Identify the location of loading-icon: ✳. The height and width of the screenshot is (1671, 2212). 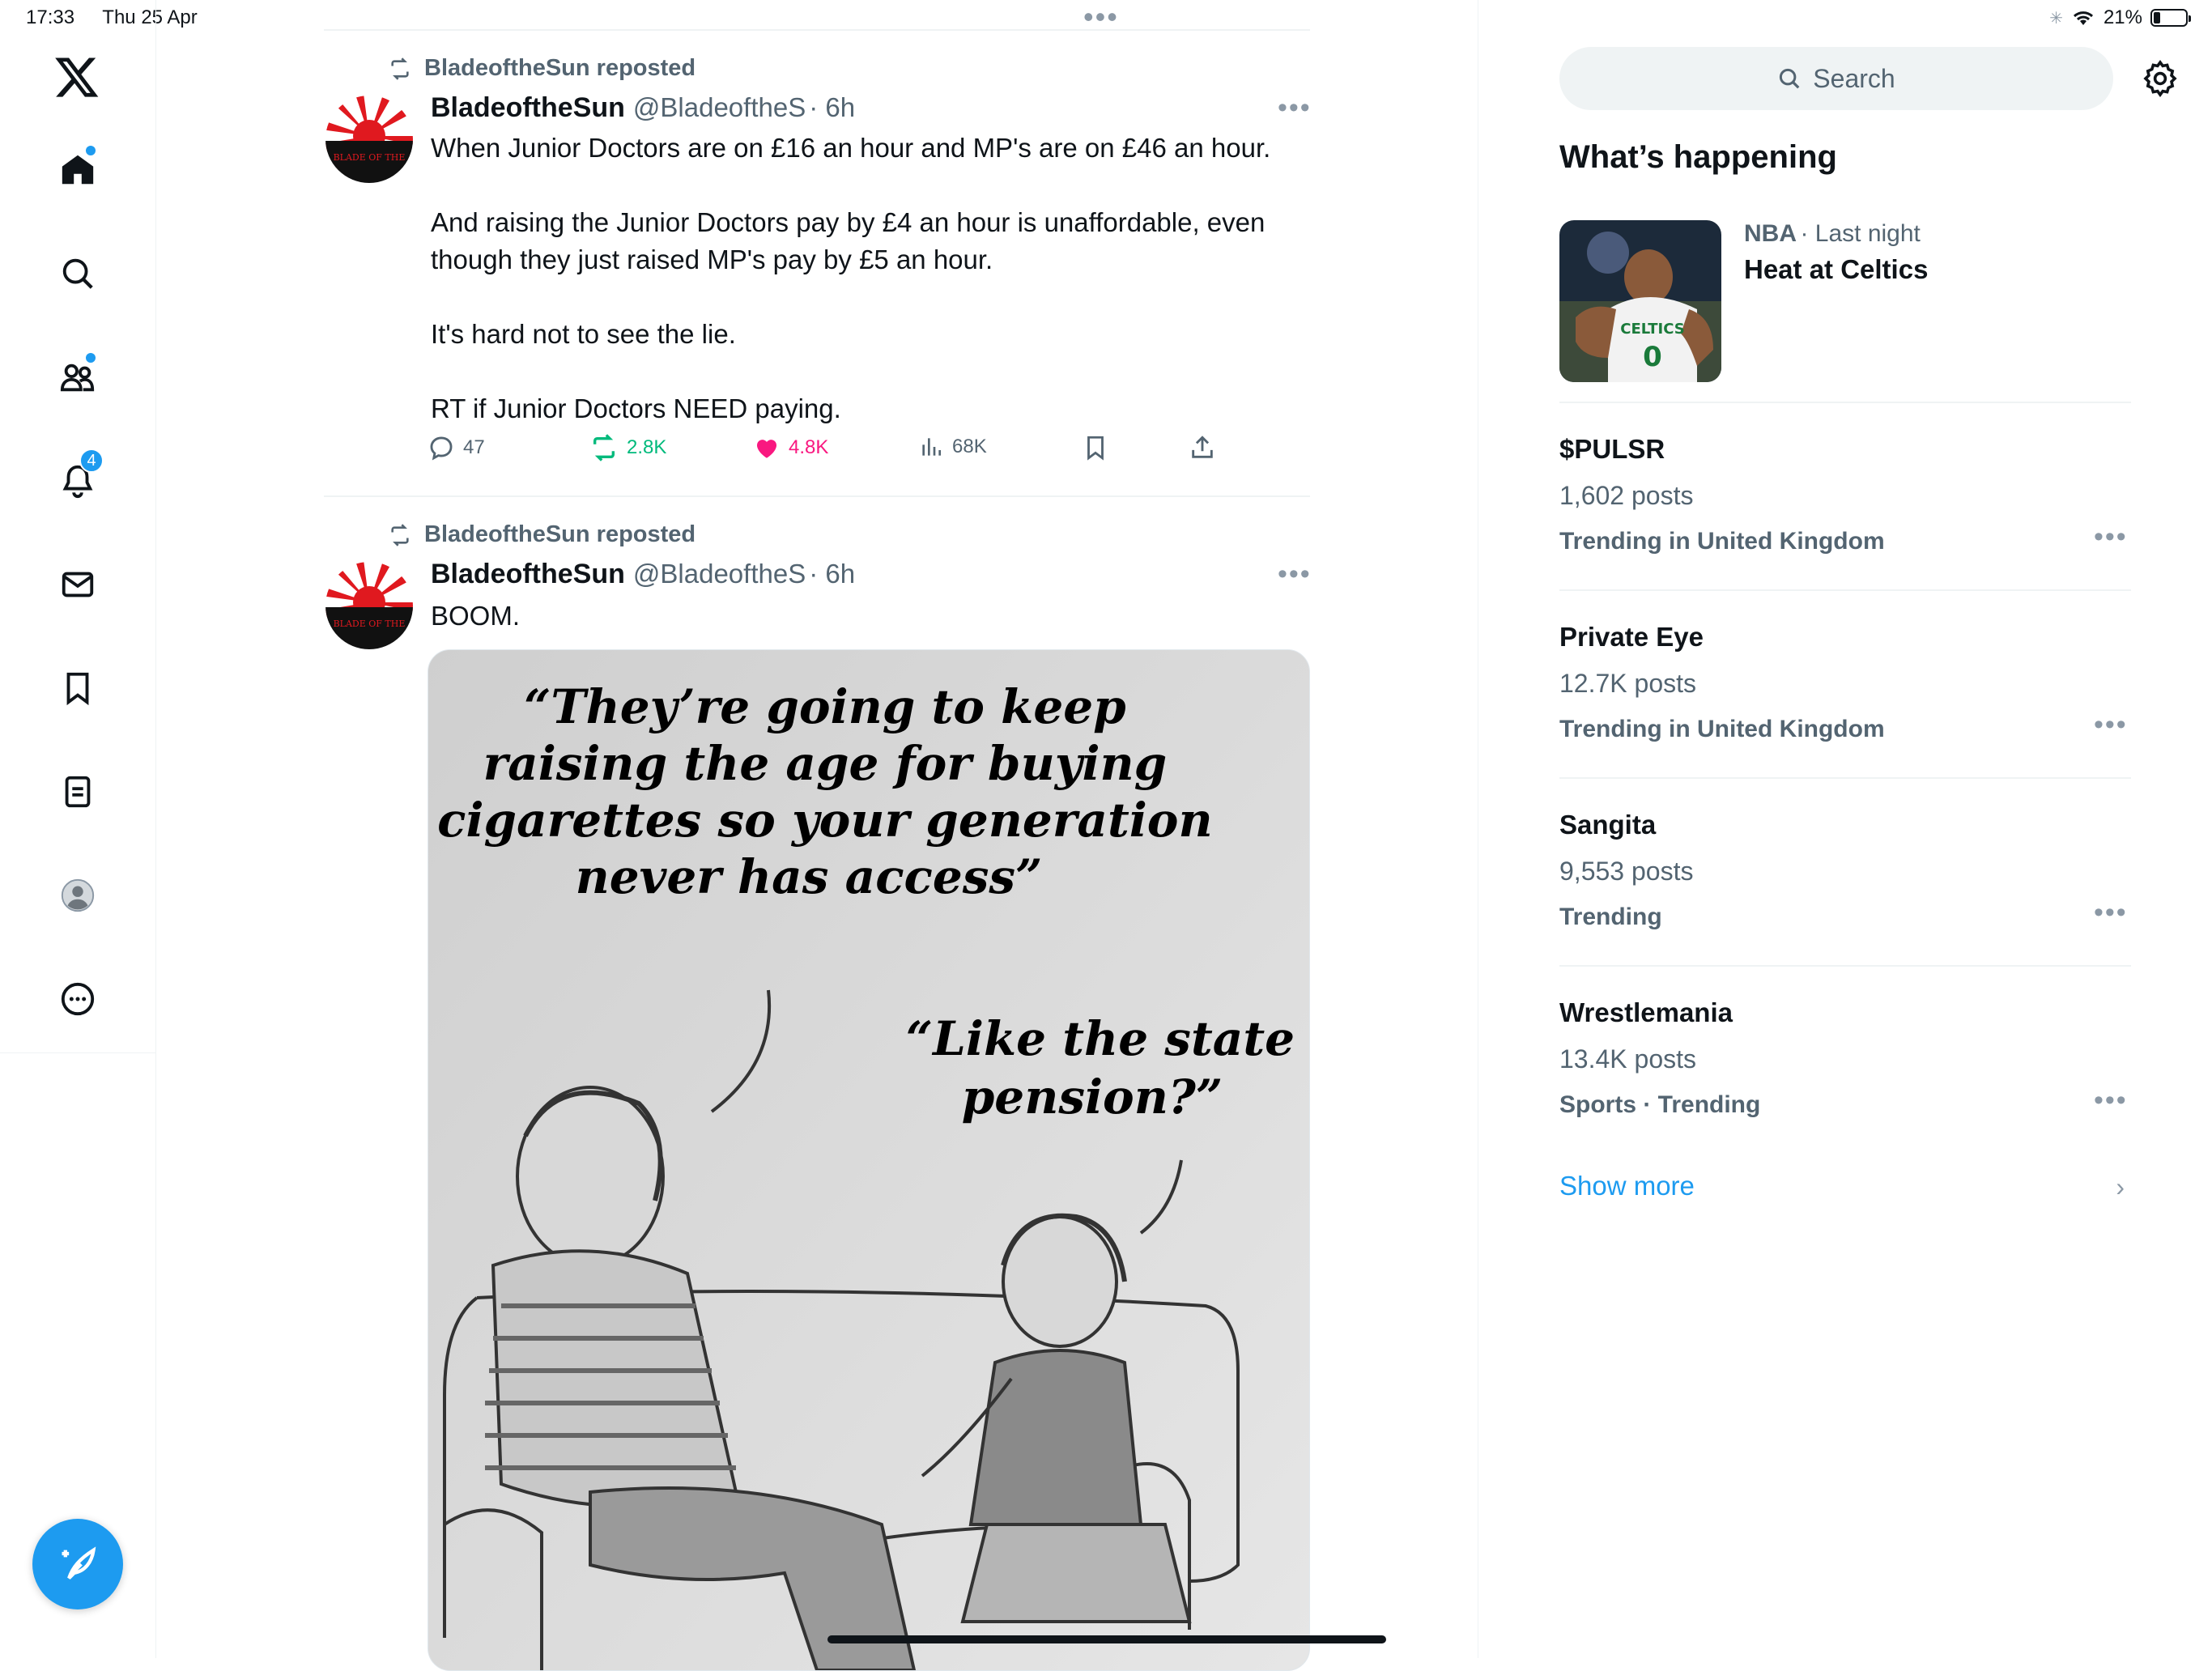
(2056, 18).